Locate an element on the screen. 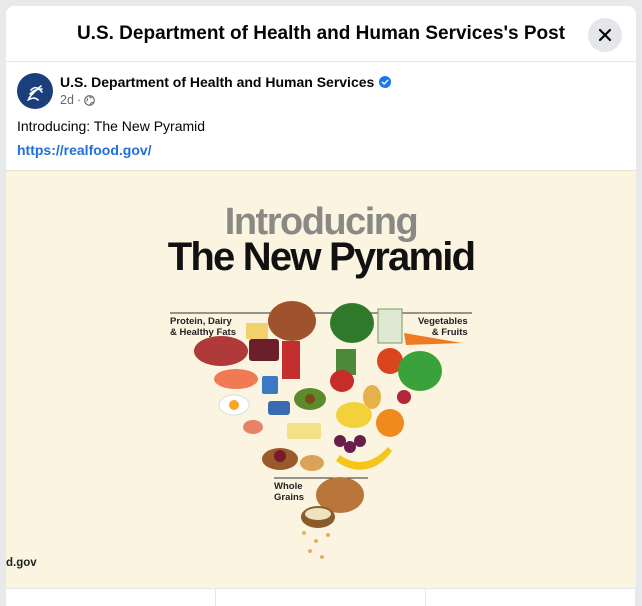 This screenshot has width=642, height=606. close-icon is located at coordinates (605, 35).